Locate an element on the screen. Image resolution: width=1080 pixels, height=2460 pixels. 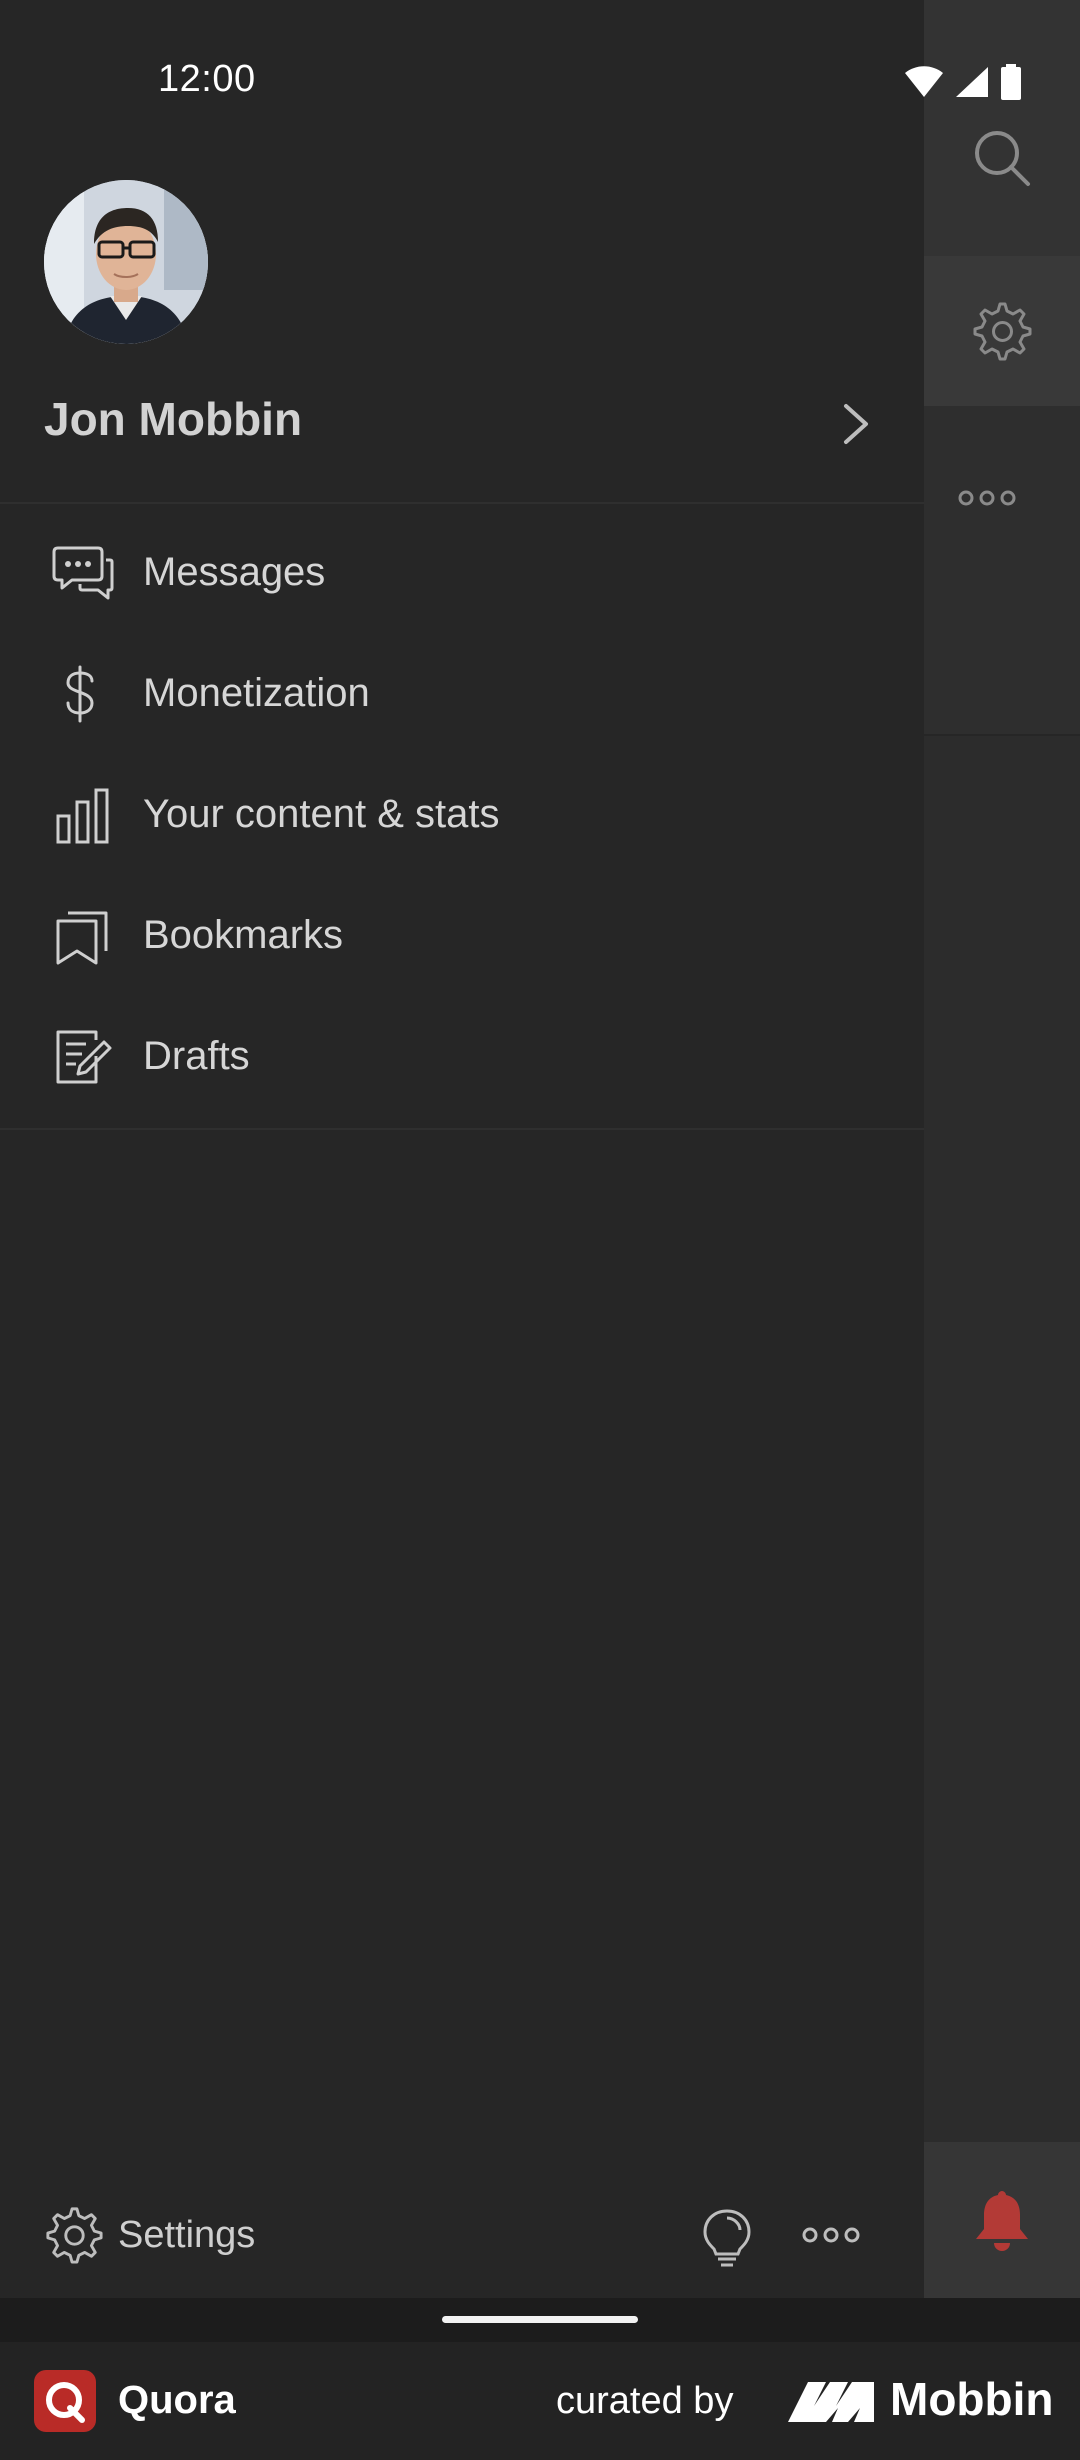
background-more-button is located at coordinates (1002, 571).